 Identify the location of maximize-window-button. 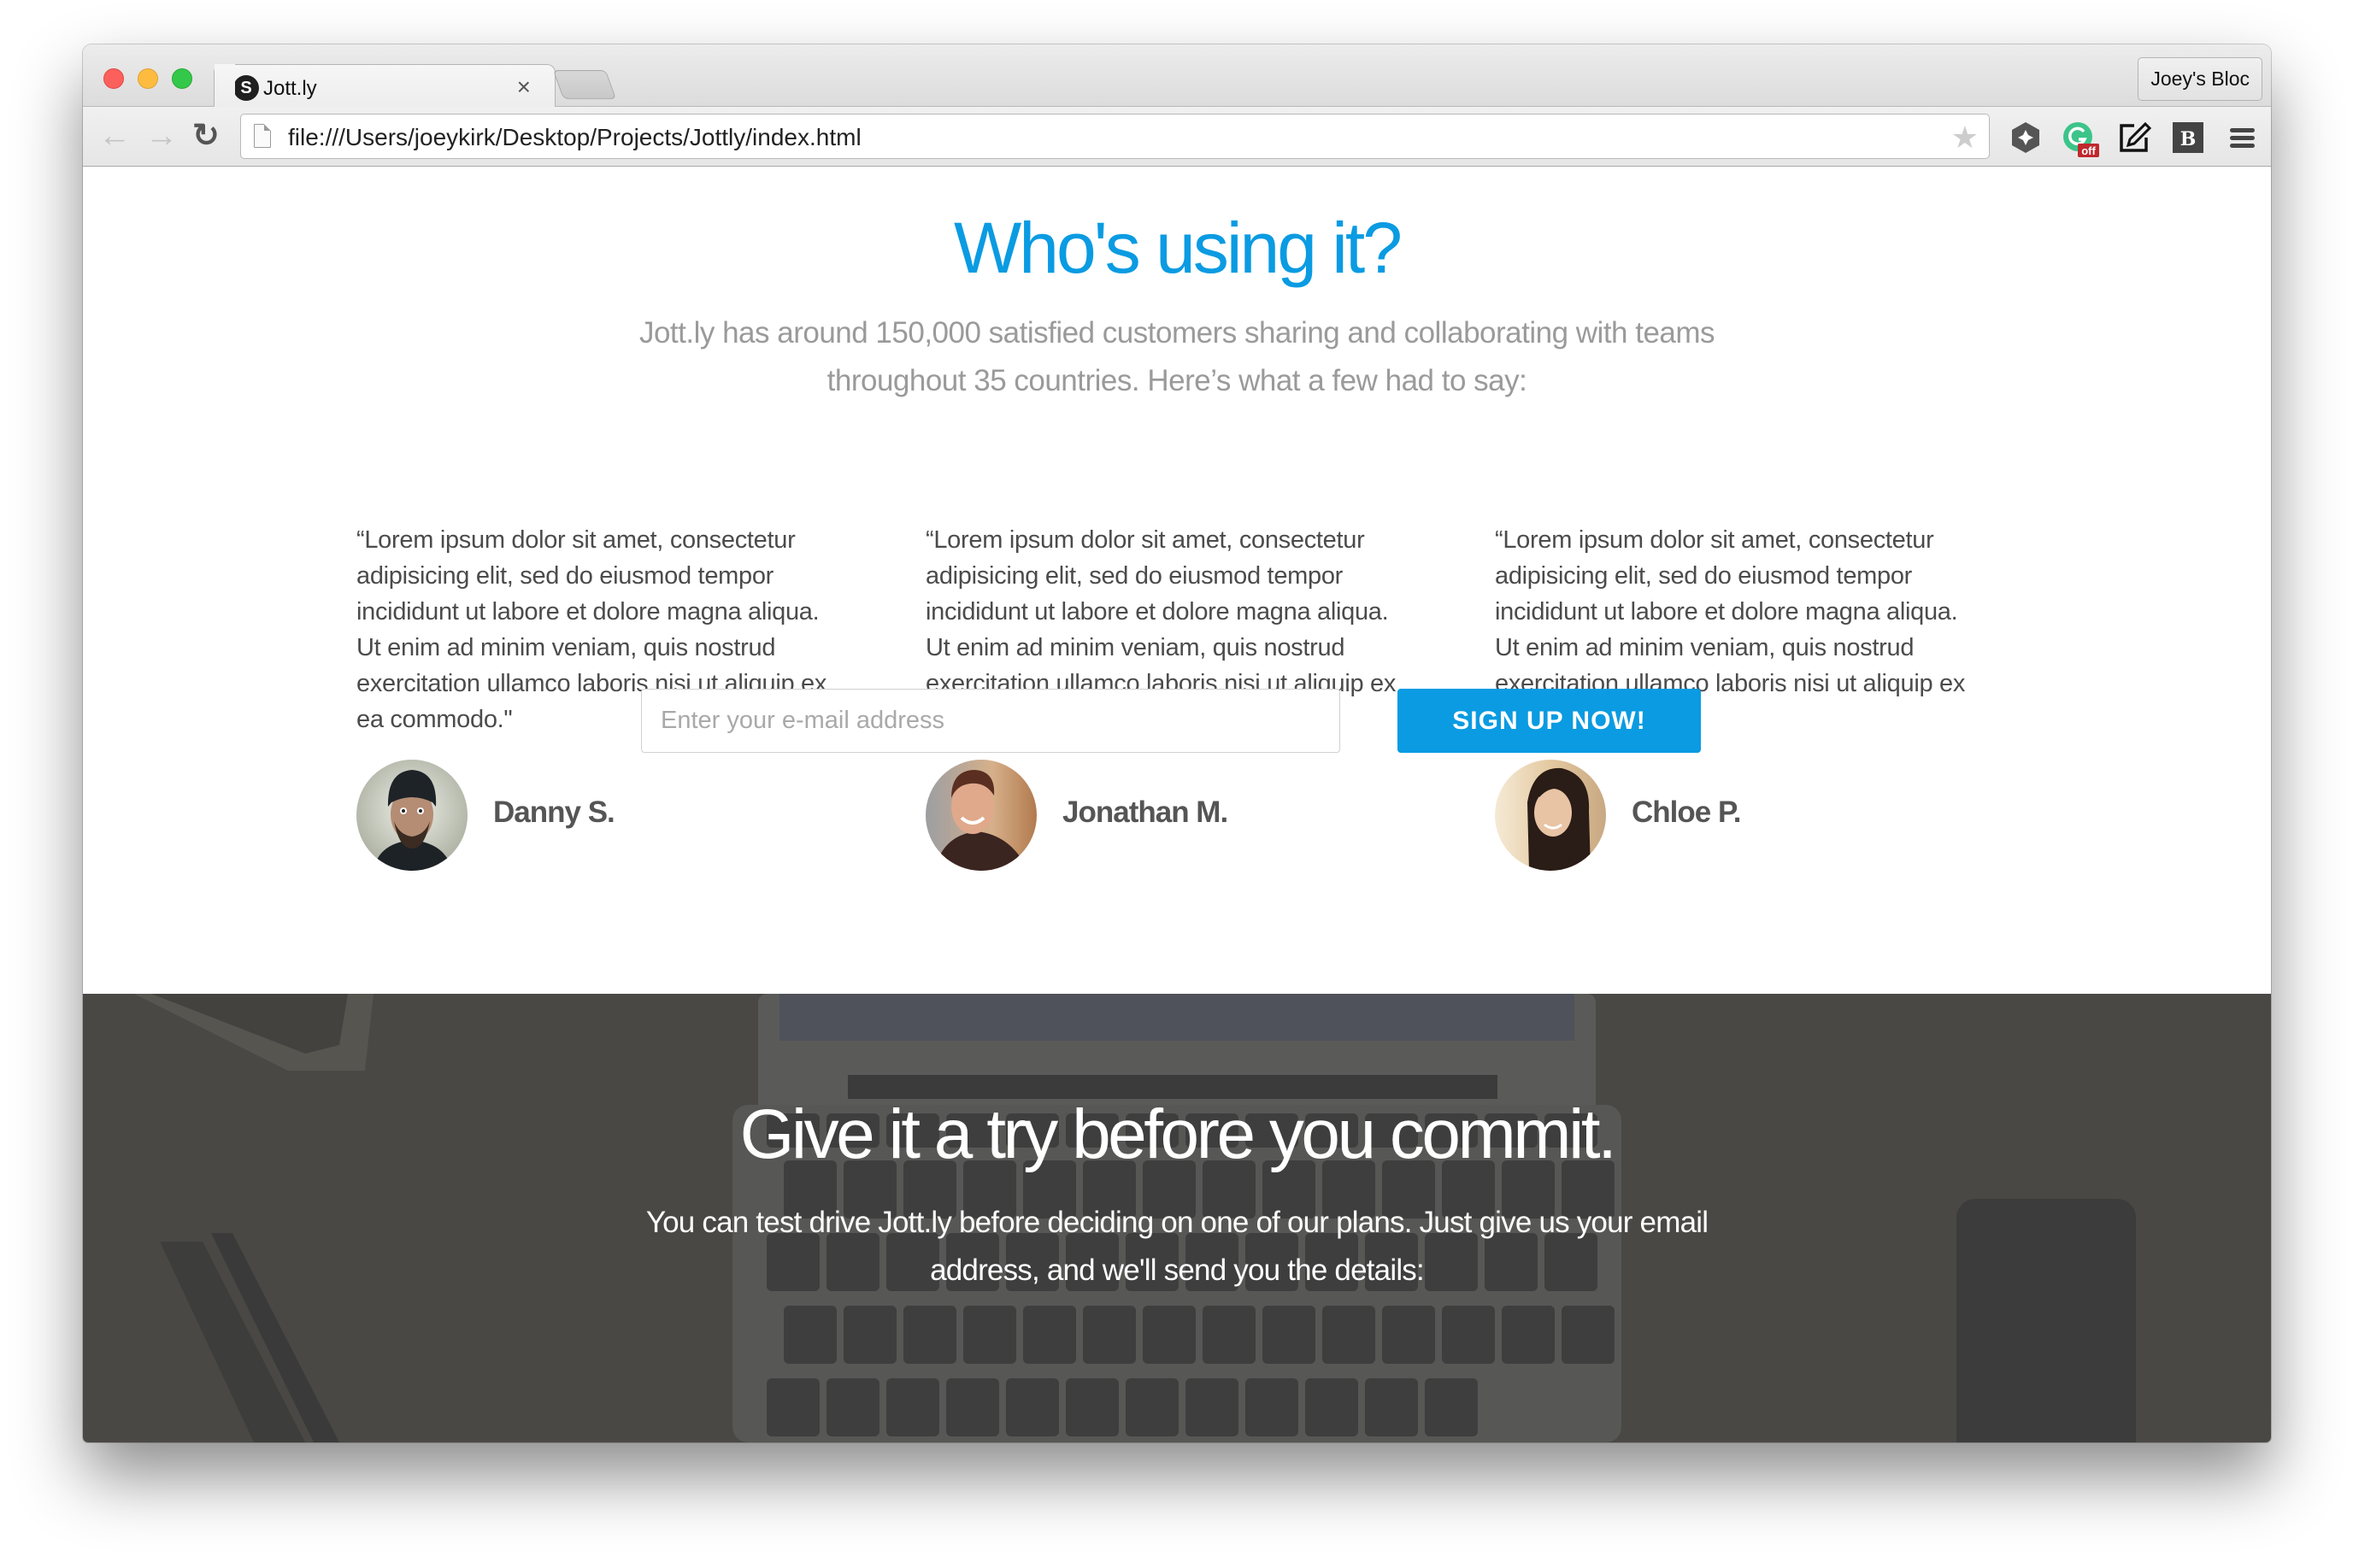
(182, 78).